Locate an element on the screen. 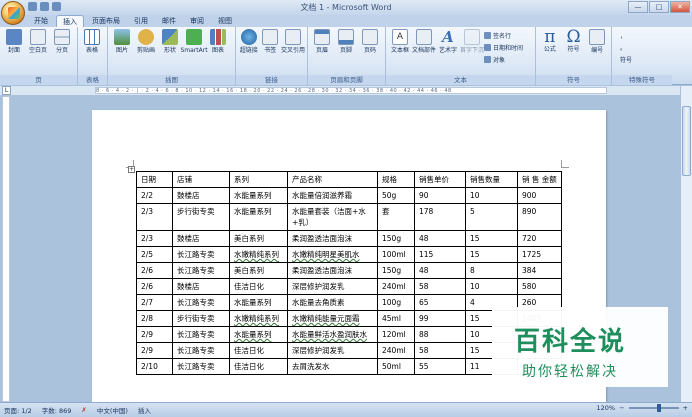  table-cell: 水能量套装（洁面+水+乳） is located at coordinates (332, 217).